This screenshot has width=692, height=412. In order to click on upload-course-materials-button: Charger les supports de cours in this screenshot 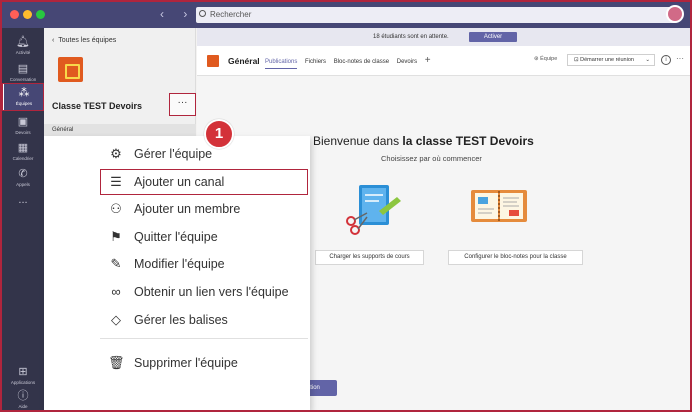, I will do `click(369, 257)`.